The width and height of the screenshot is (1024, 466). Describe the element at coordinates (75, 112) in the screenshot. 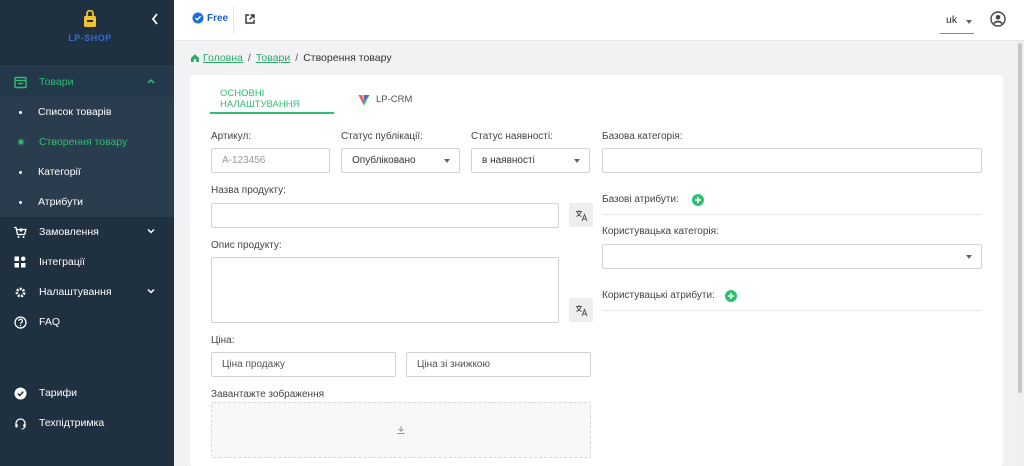

I see `sidebar-subitem-label: Список товарів` at that location.